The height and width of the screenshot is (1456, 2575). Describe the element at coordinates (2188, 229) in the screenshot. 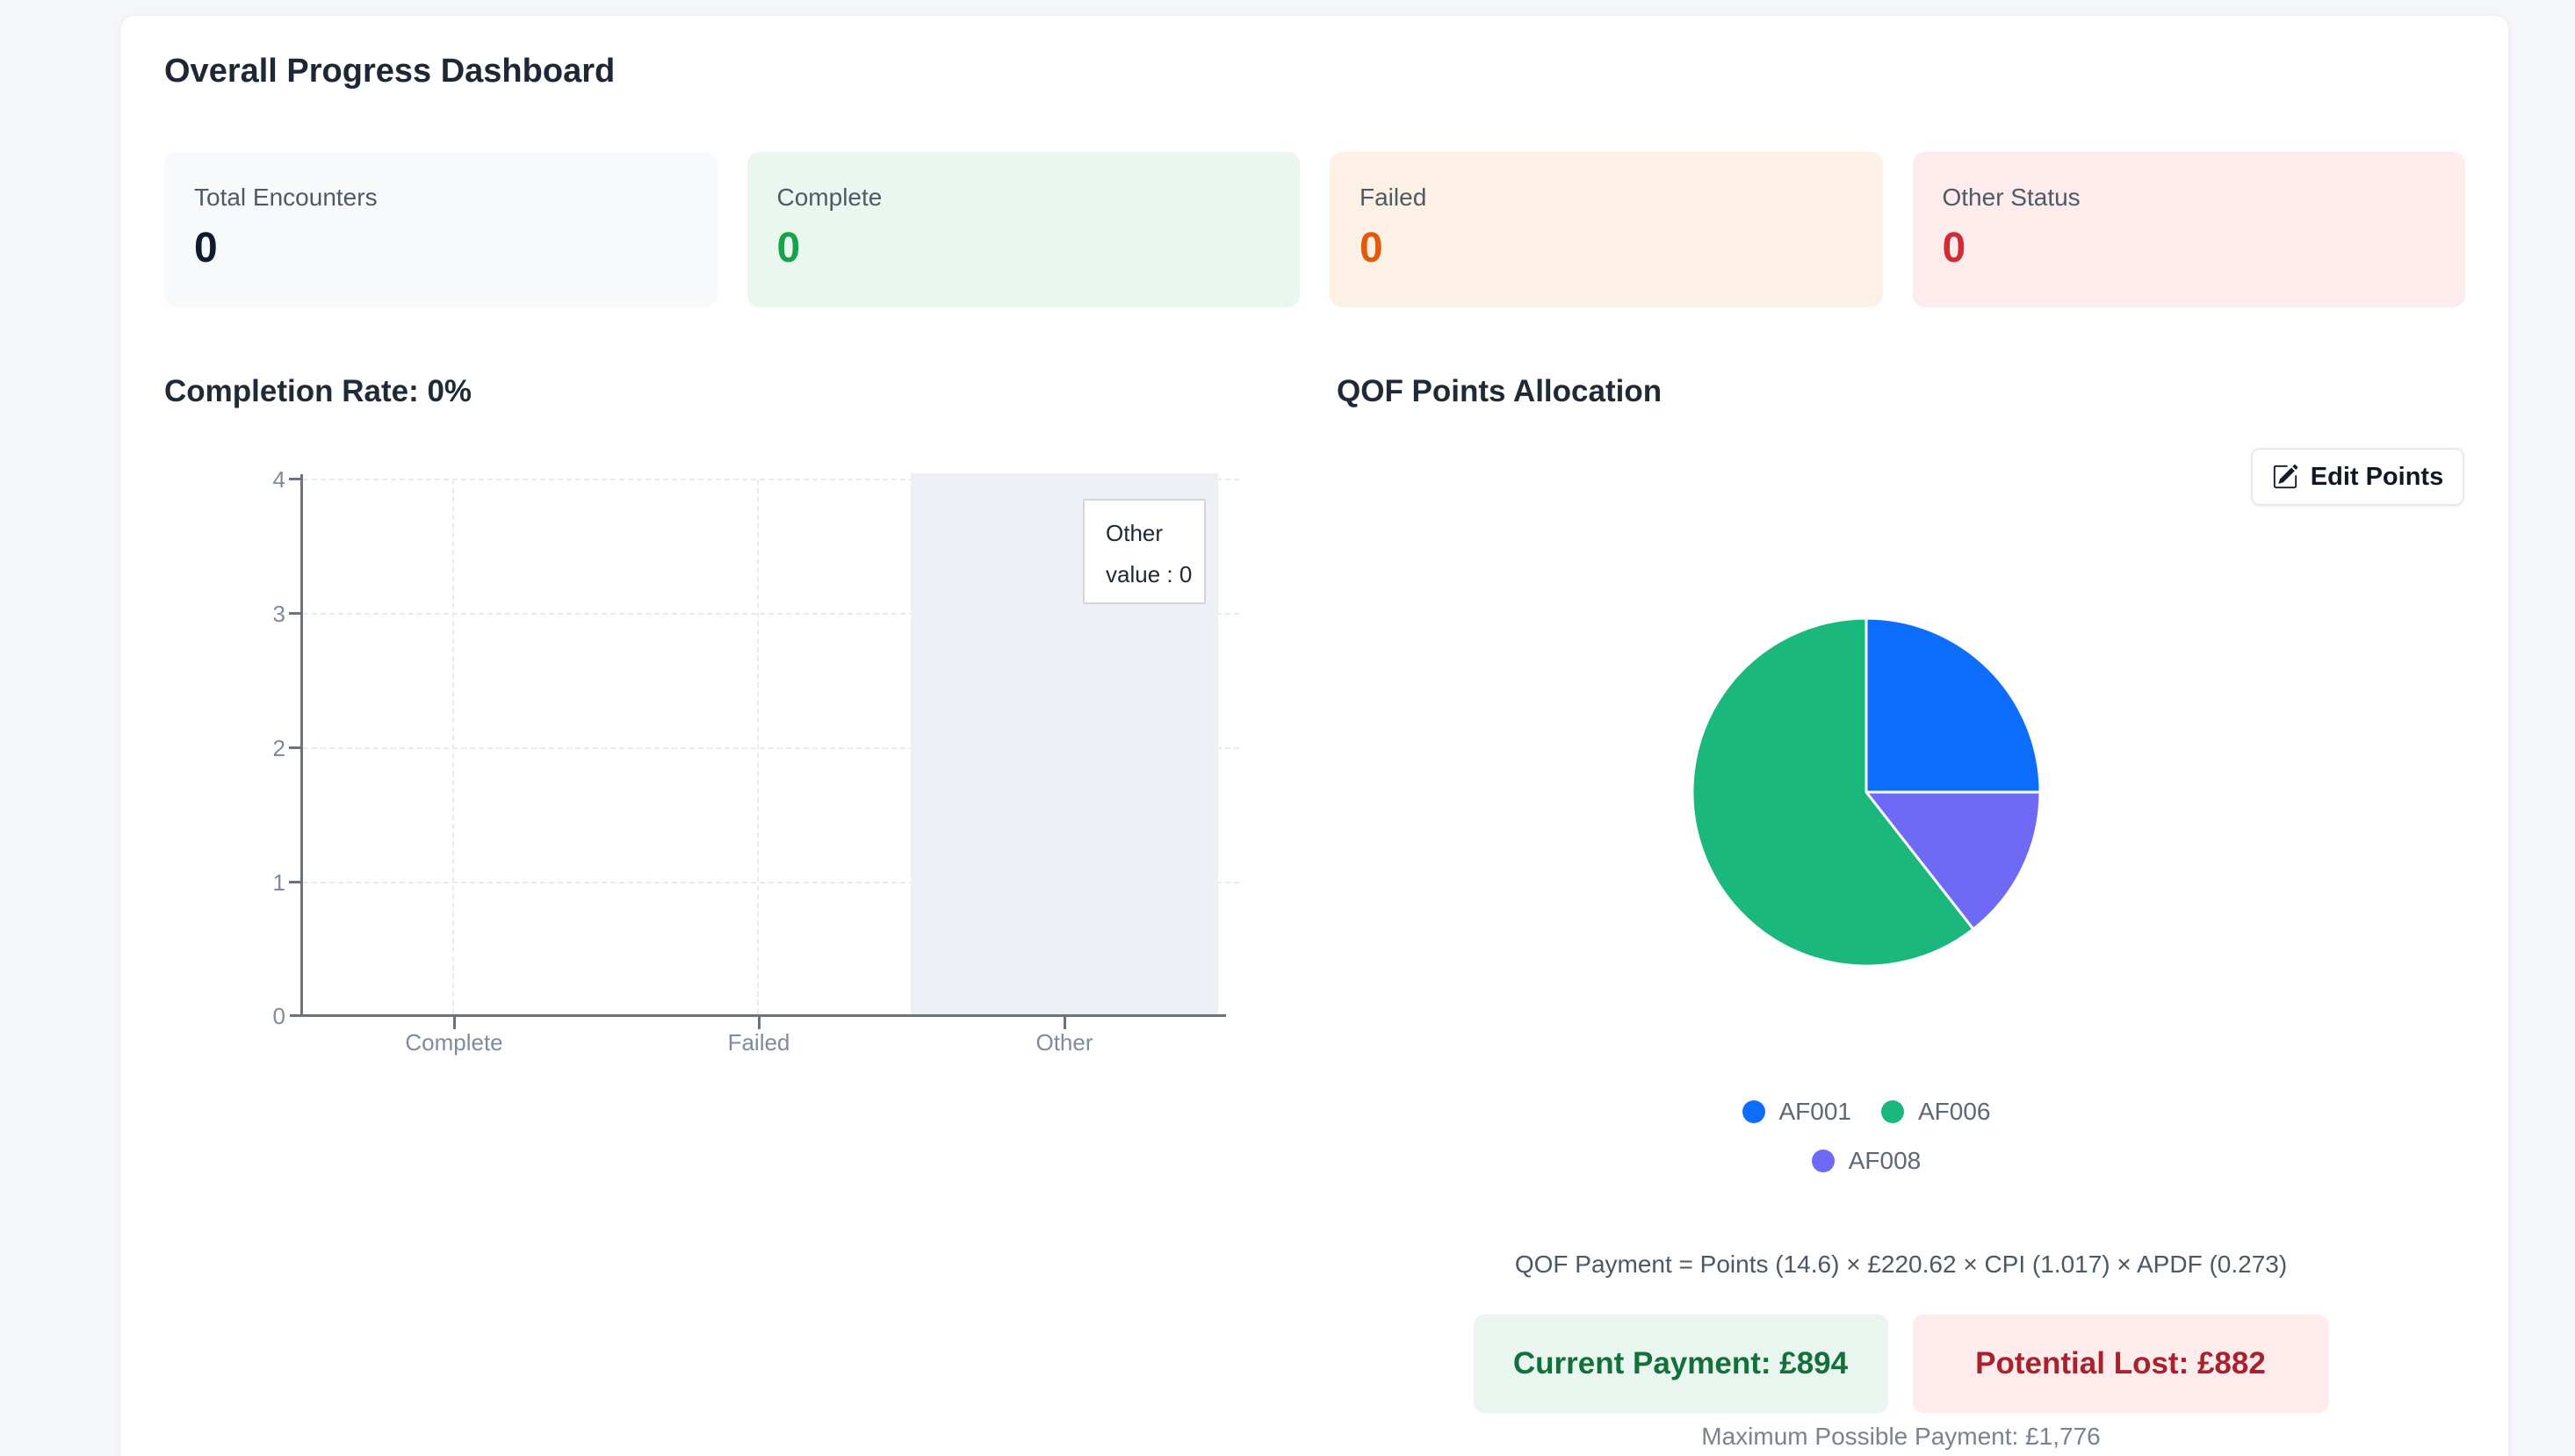

I see `stat-card-other-status: Other Status 0` at that location.